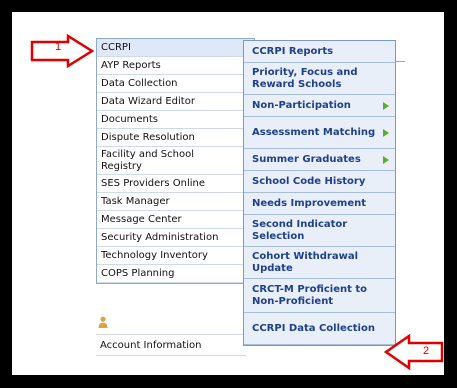 The width and height of the screenshot is (457, 388). What do you see at coordinates (175, 120) in the screenshot?
I see `menu-item-documents: Documents` at bounding box center [175, 120].